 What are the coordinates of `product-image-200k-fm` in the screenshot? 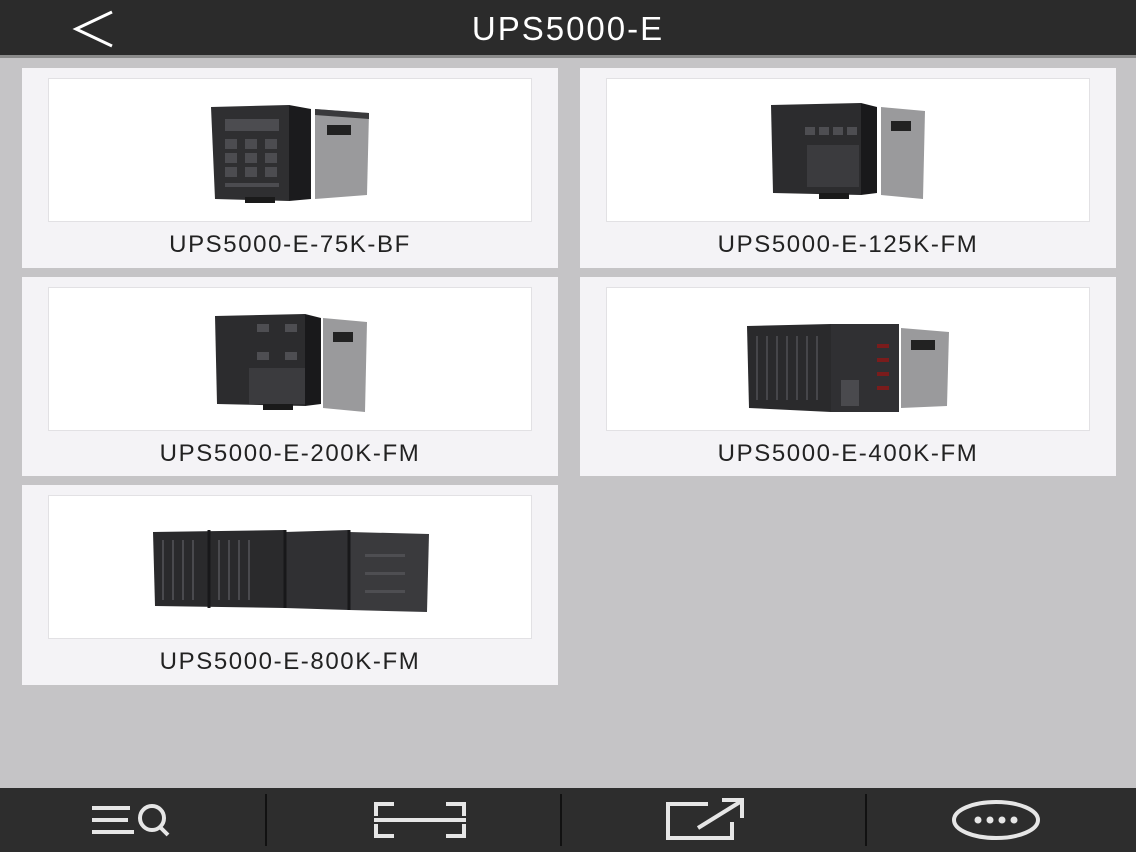 It's located at (290, 359).